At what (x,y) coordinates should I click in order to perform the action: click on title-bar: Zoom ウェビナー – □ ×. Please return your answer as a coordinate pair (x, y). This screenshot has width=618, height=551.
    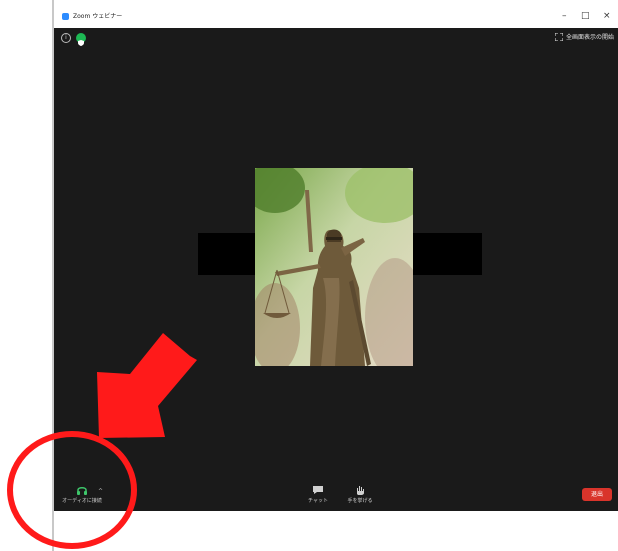
    Looking at the image, I should click on (336, 14).